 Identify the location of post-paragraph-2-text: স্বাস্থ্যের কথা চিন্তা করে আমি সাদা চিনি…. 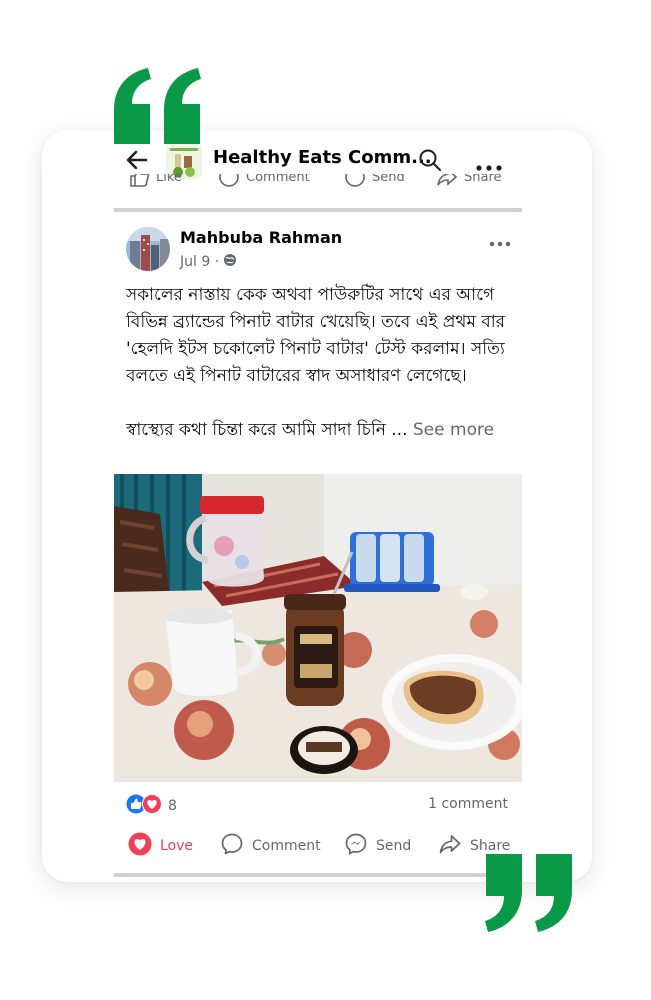
(267, 430).